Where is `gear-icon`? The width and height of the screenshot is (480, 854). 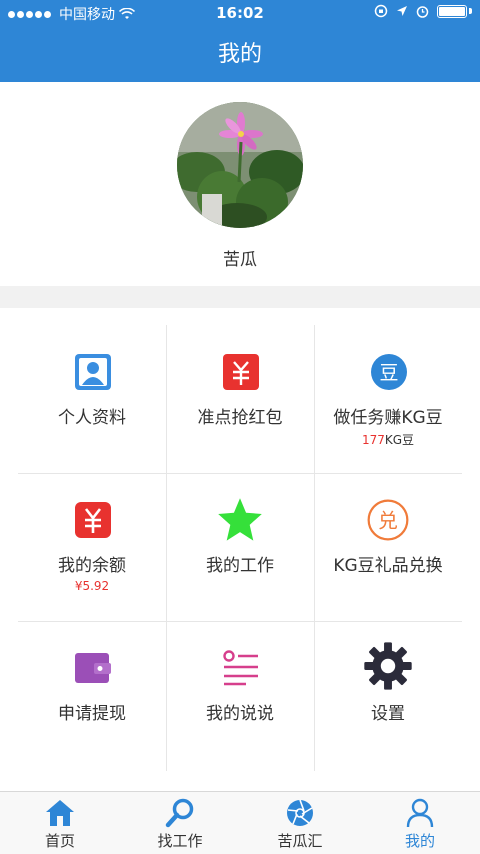
gear-icon is located at coordinates (388, 666).